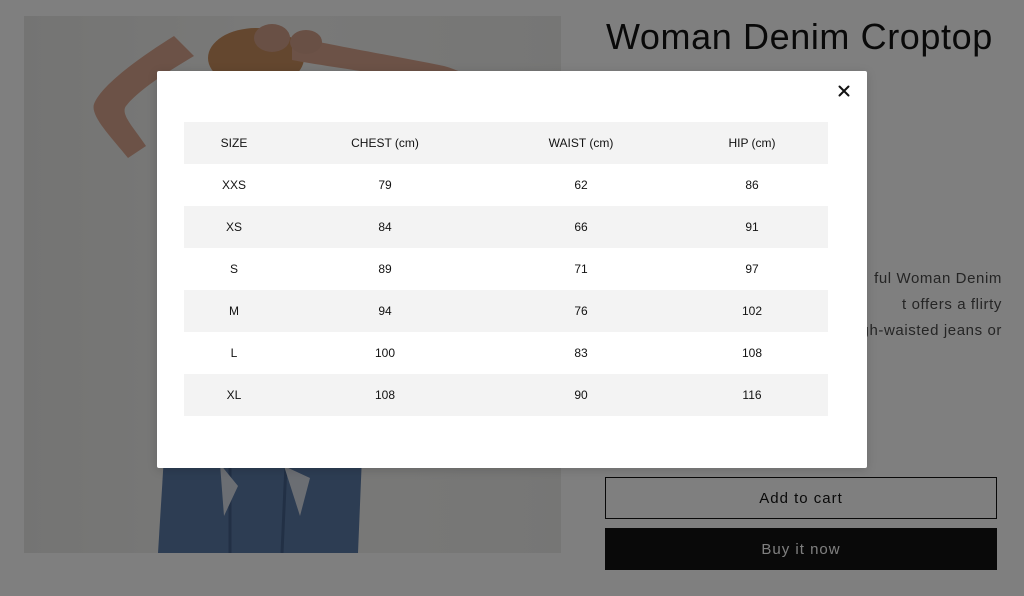 This screenshot has width=1024, height=596. I want to click on modal-close-button, so click(844, 91).